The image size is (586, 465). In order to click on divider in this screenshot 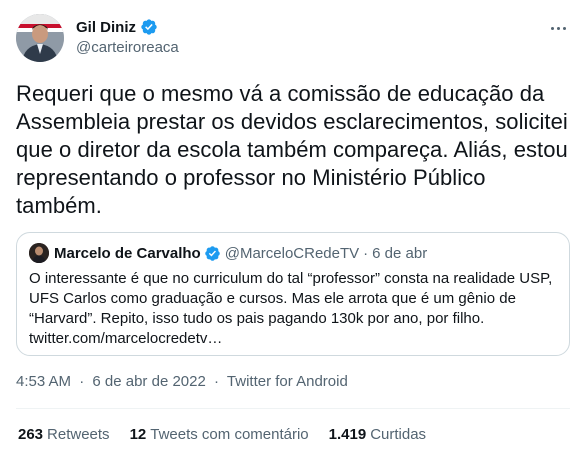, I will do `click(293, 408)`.